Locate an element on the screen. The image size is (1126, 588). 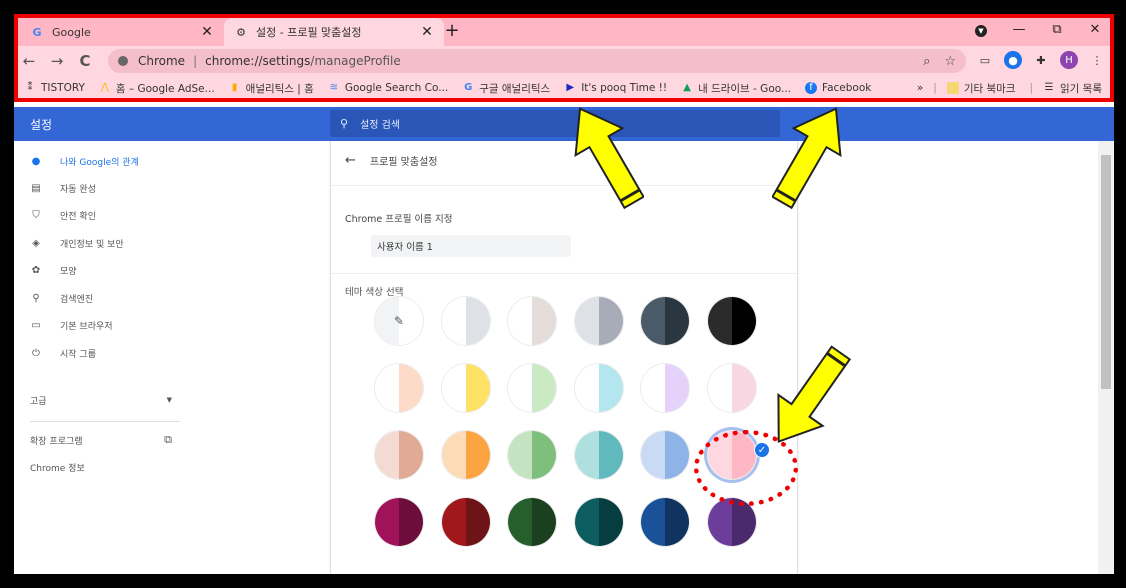
sidebar-item-safety: ⛉ 안전 확인 is located at coordinates (63, 215).